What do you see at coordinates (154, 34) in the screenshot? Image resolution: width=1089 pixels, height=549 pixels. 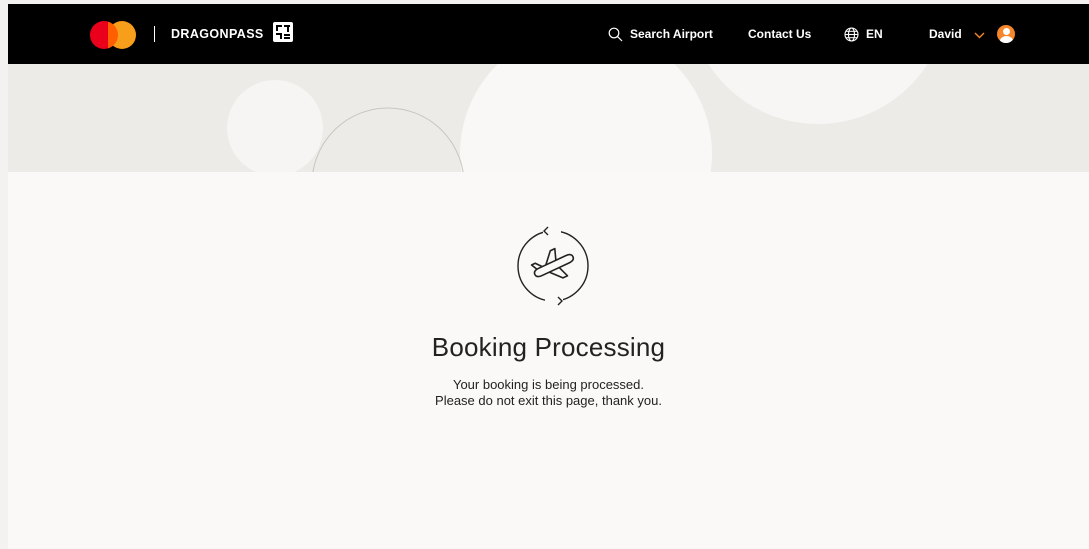 I see `logo-divider` at bounding box center [154, 34].